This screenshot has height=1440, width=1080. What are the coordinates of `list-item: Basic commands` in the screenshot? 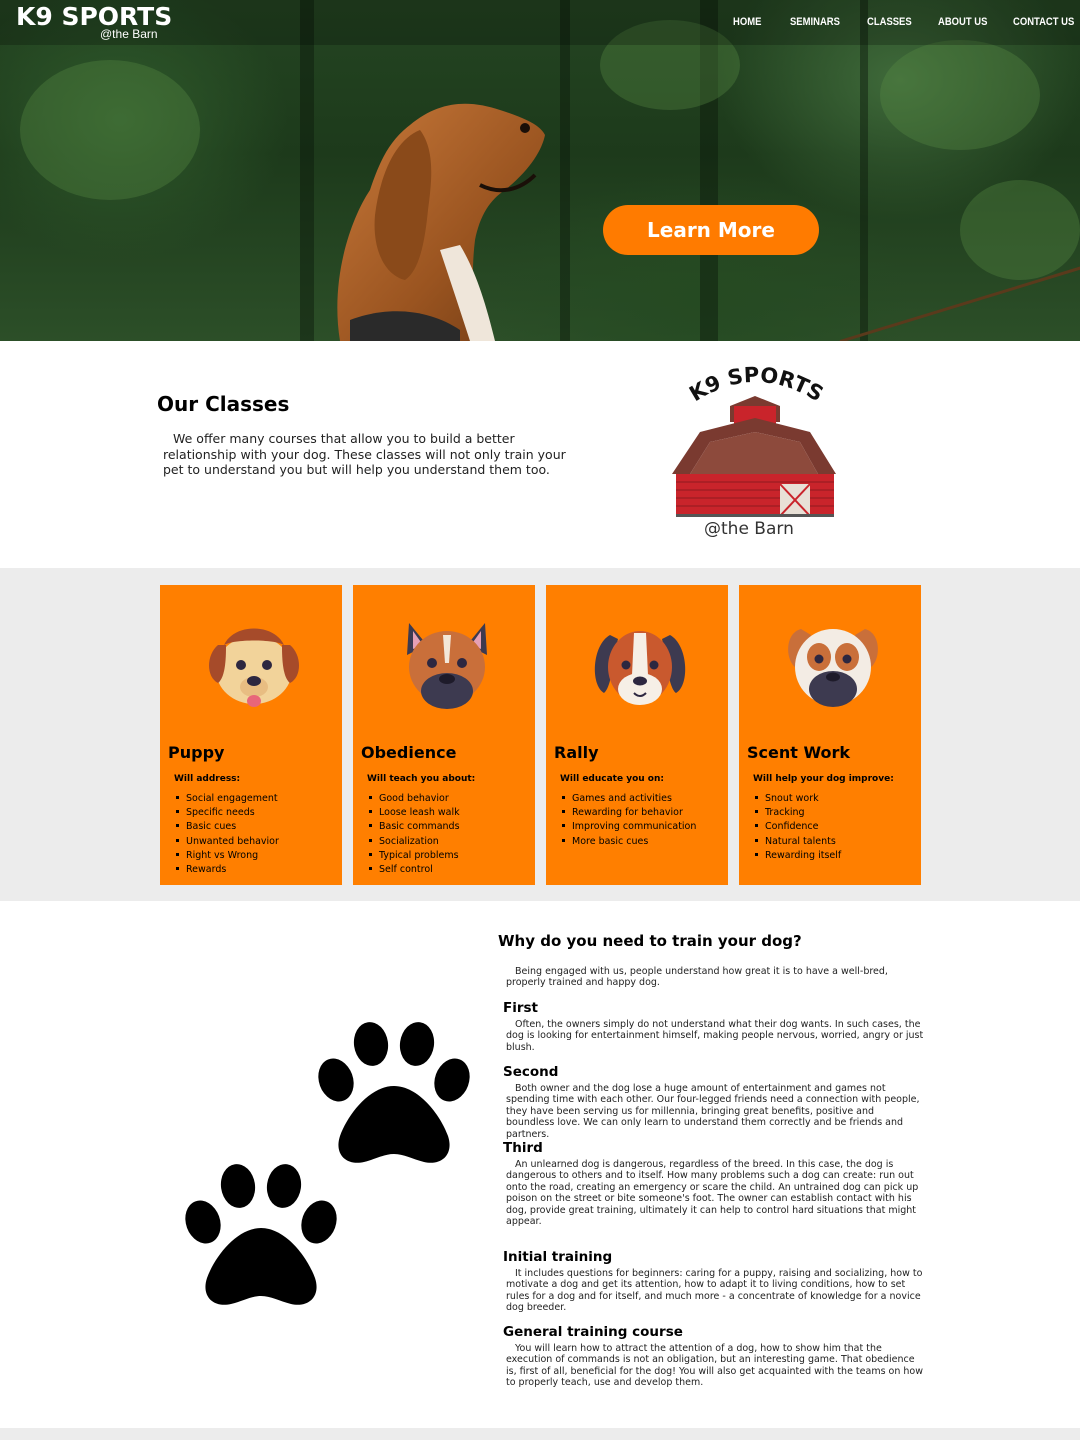 It's located at (413, 827).